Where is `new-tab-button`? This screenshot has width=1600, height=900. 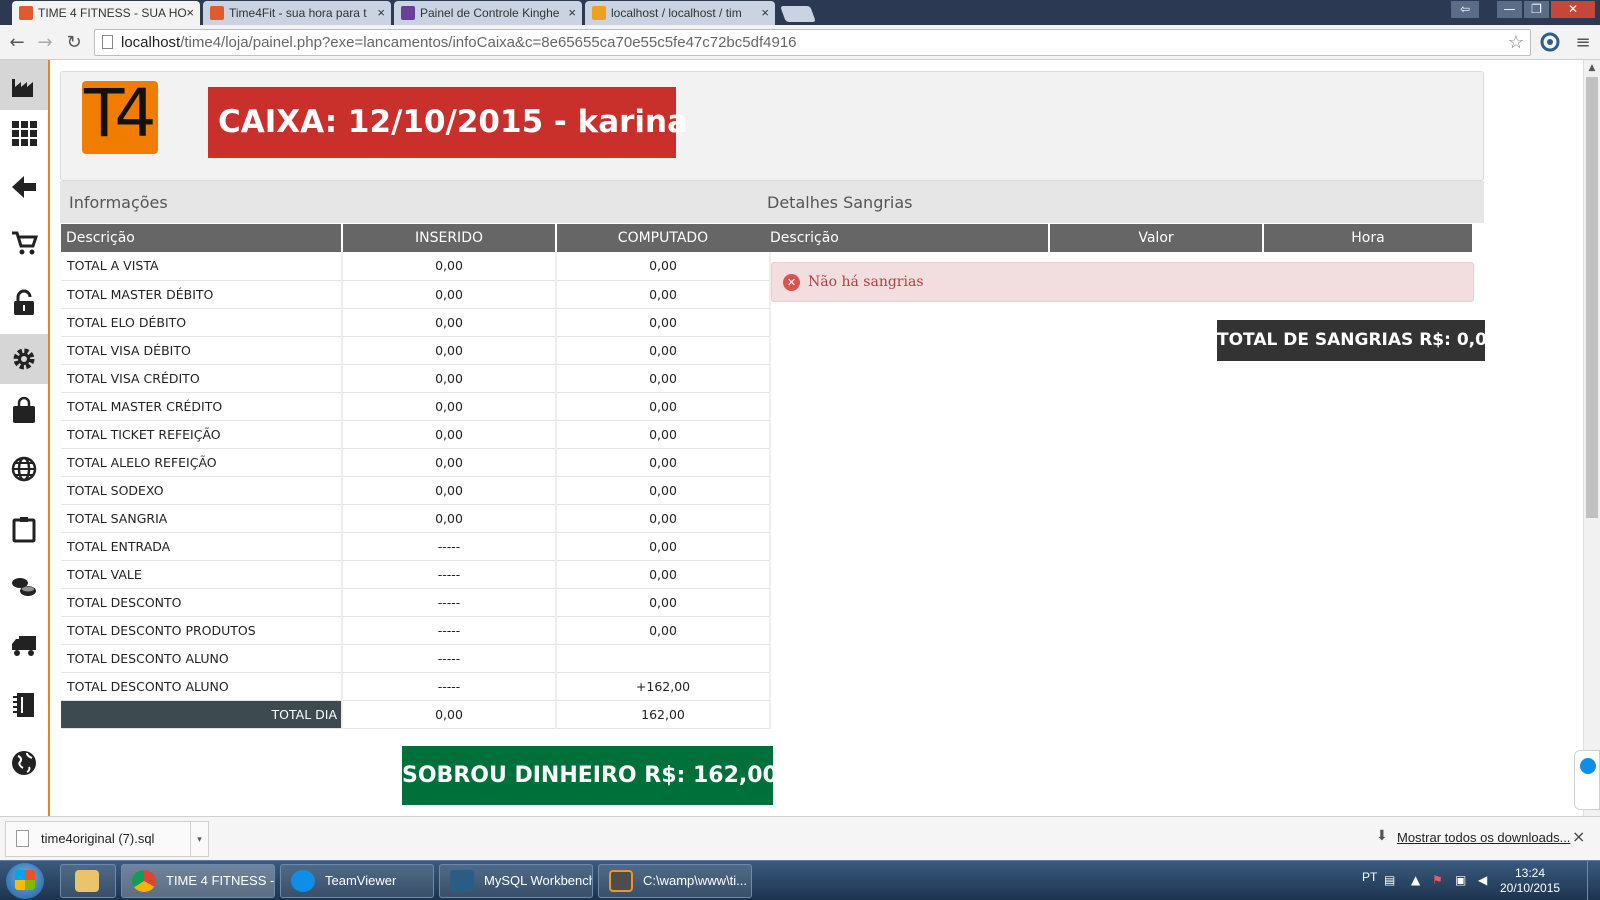 new-tab-button is located at coordinates (798, 14).